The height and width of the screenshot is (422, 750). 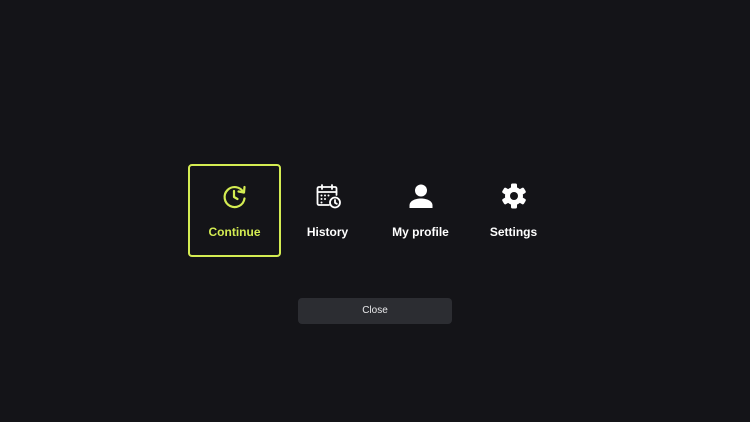 I want to click on menu-item-settings: Settings, so click(x=513, y=210).